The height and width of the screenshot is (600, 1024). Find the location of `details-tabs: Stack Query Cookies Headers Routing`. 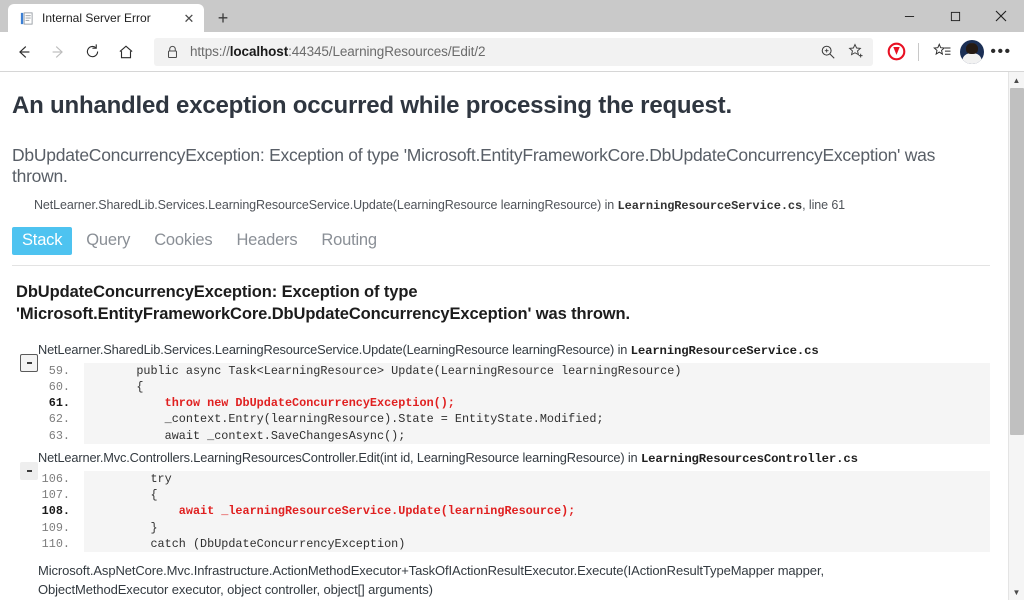

details-tabs: Stack Query Cookies Headers Routing is located at coordinates (501, 246).